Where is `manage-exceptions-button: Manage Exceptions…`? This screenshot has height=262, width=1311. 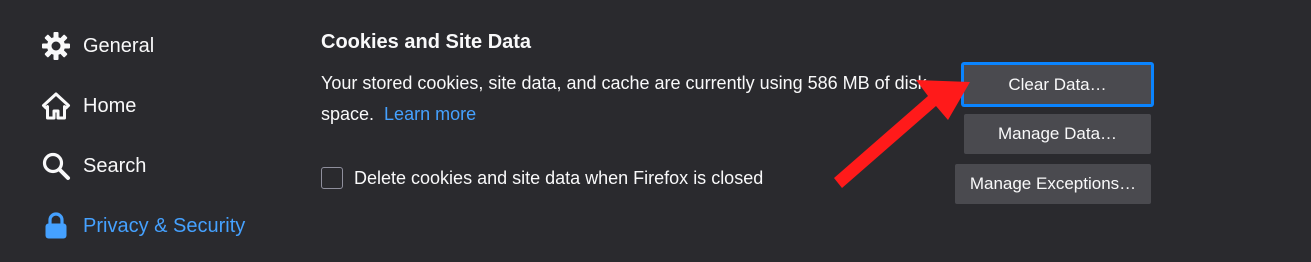
manage-exceptions-button: Manage Exceptions… is located at coordinates (1053, 184).